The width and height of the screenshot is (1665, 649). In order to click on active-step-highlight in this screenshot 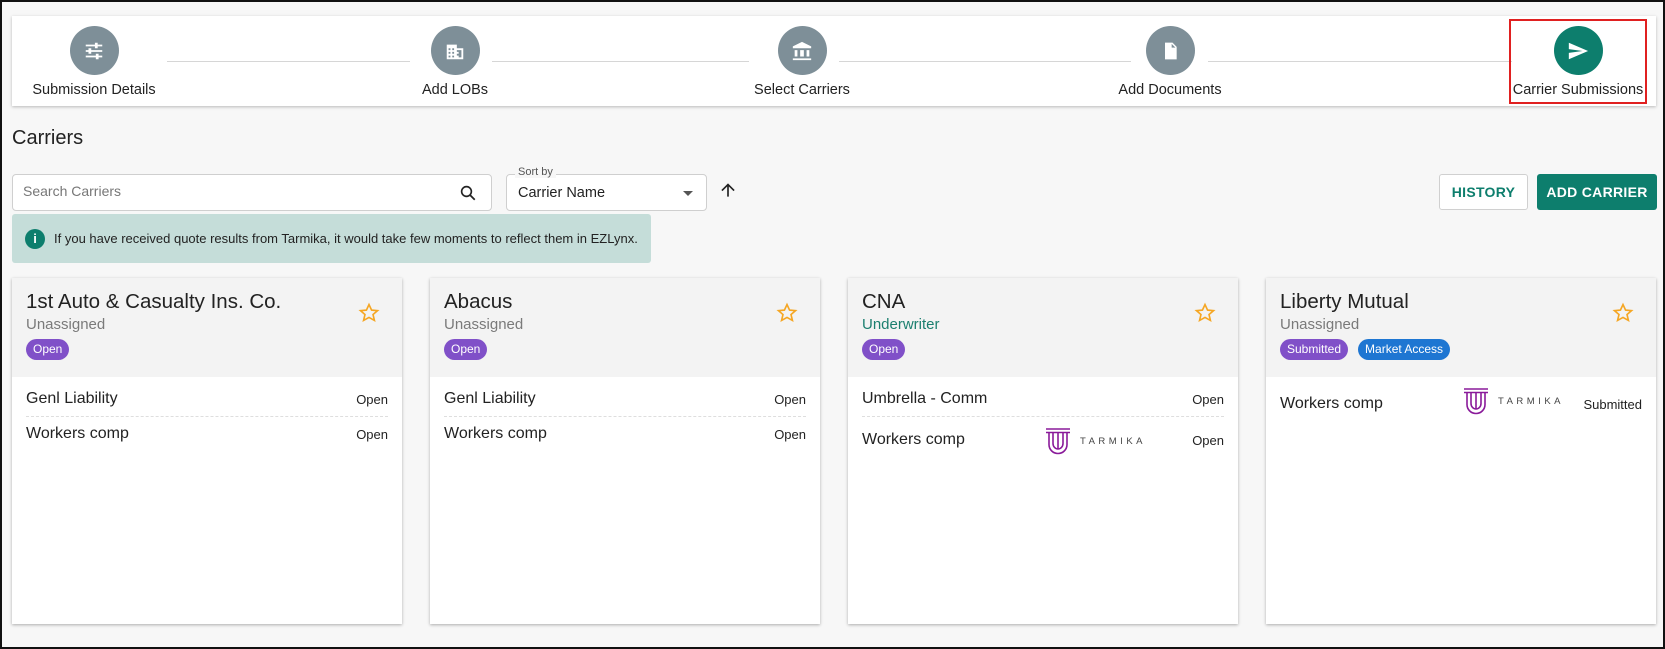, I will do `click(1578, 61)`.